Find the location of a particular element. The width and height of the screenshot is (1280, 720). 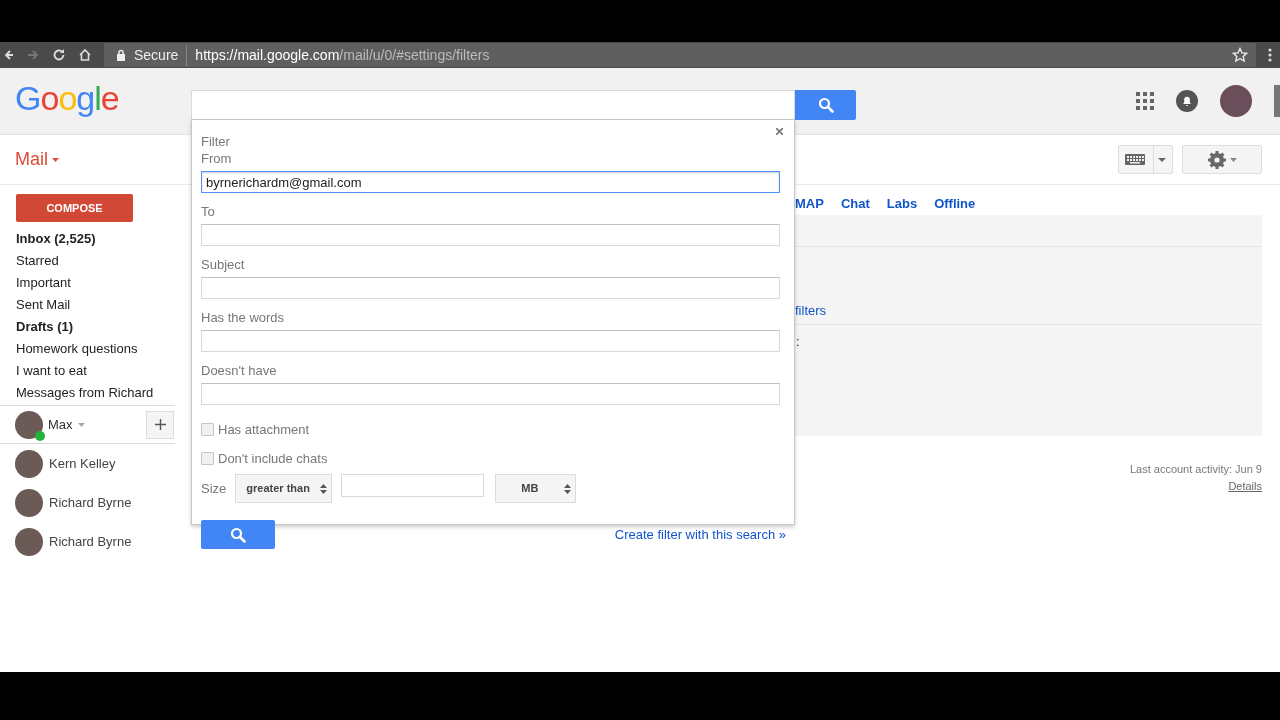

notification-bell-icon is located at coordinates (1187, 101).